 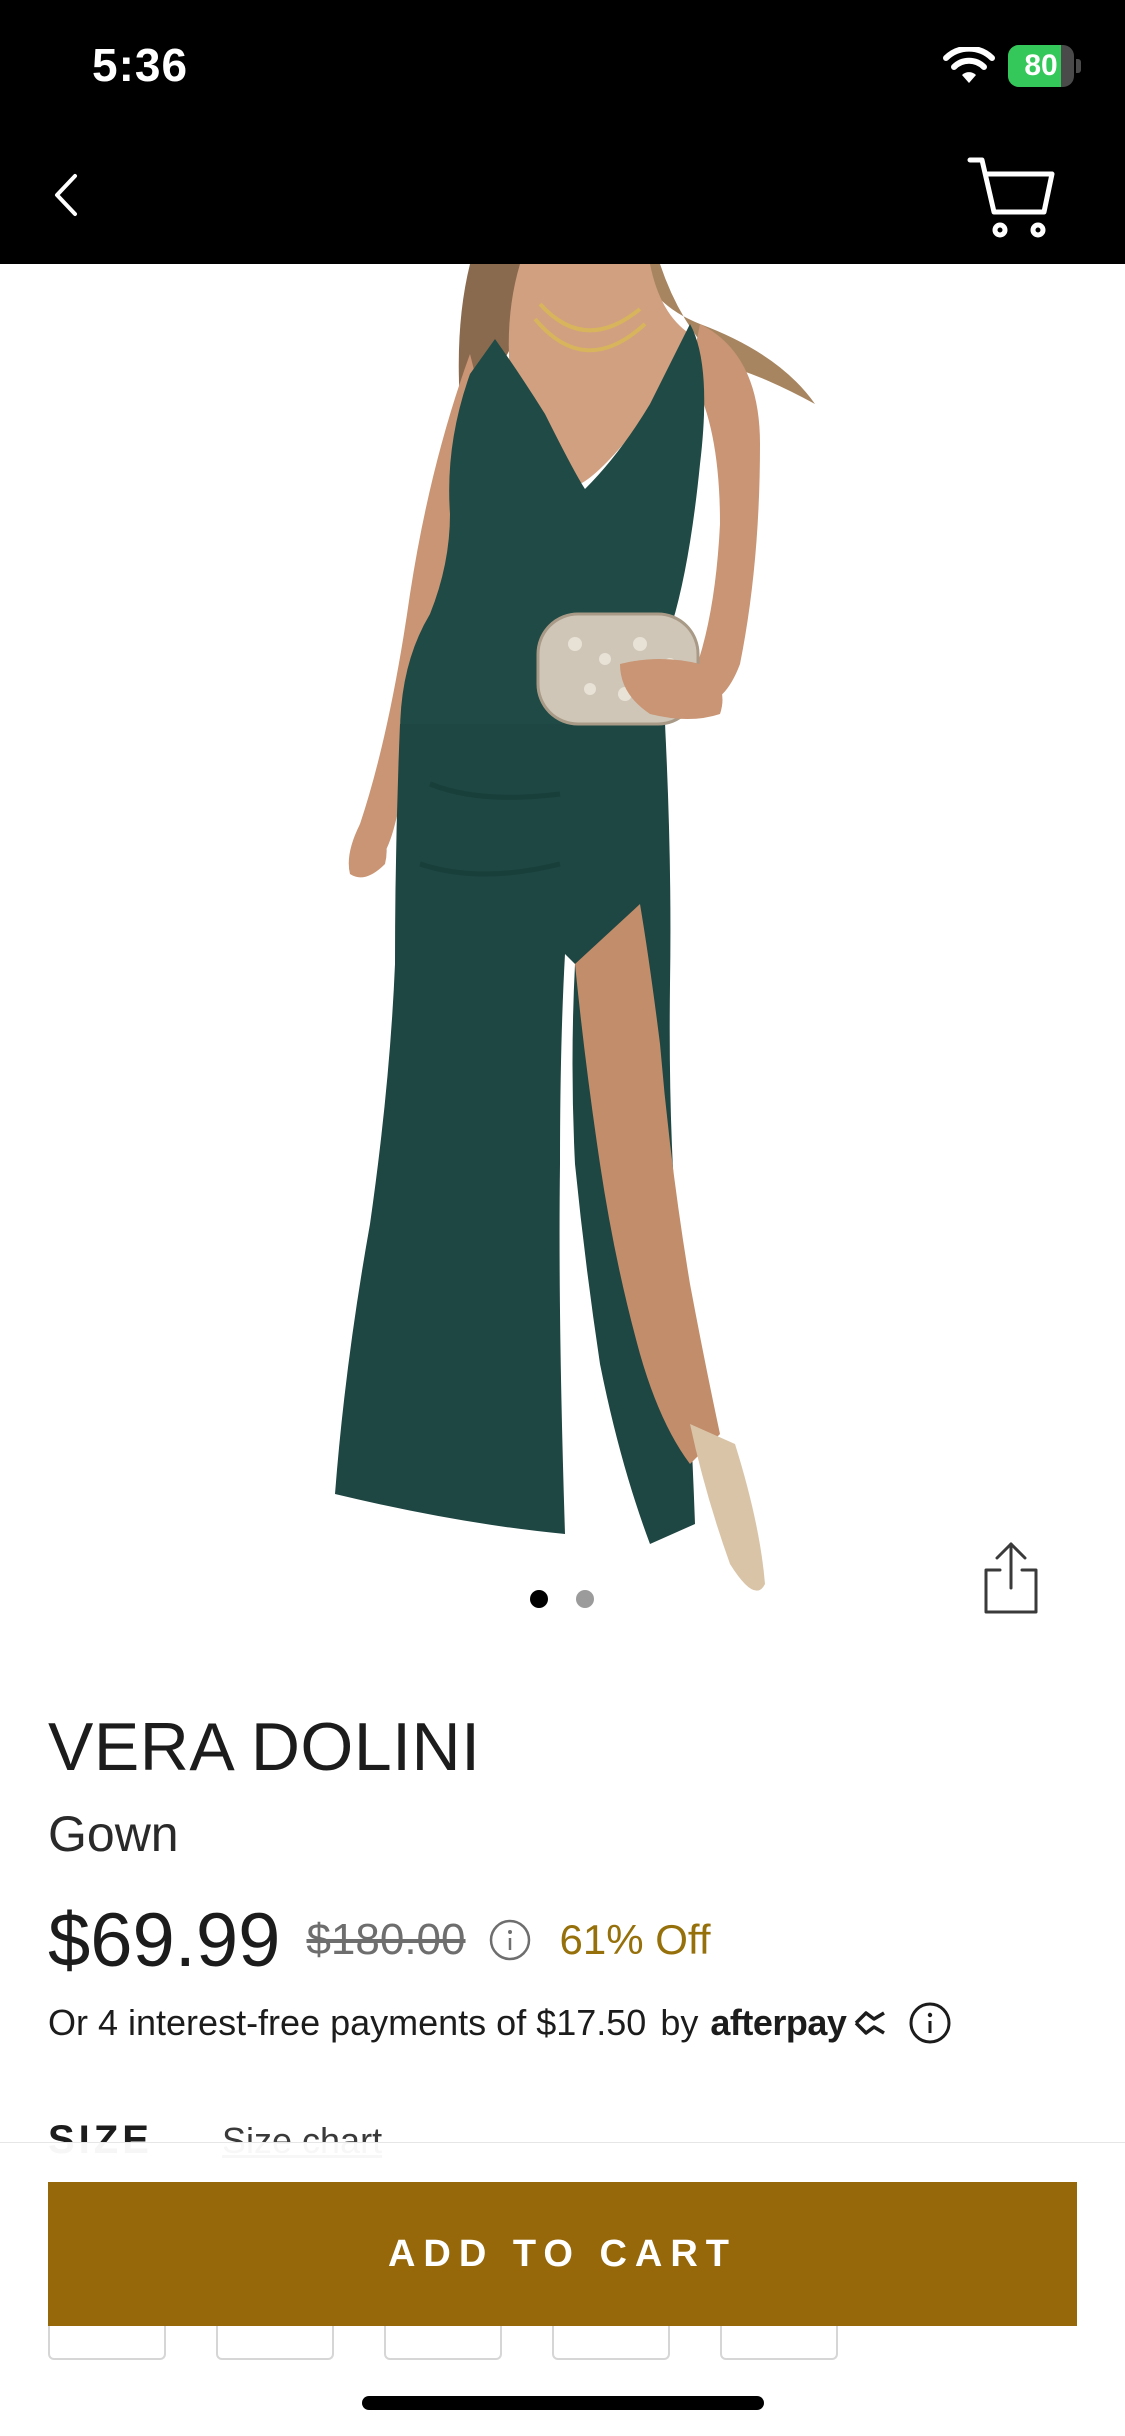 What do you see at coordinates (679, 2022) in the screenshot?
I see `afterpay-by: by` at bounding box center [679, 2022].